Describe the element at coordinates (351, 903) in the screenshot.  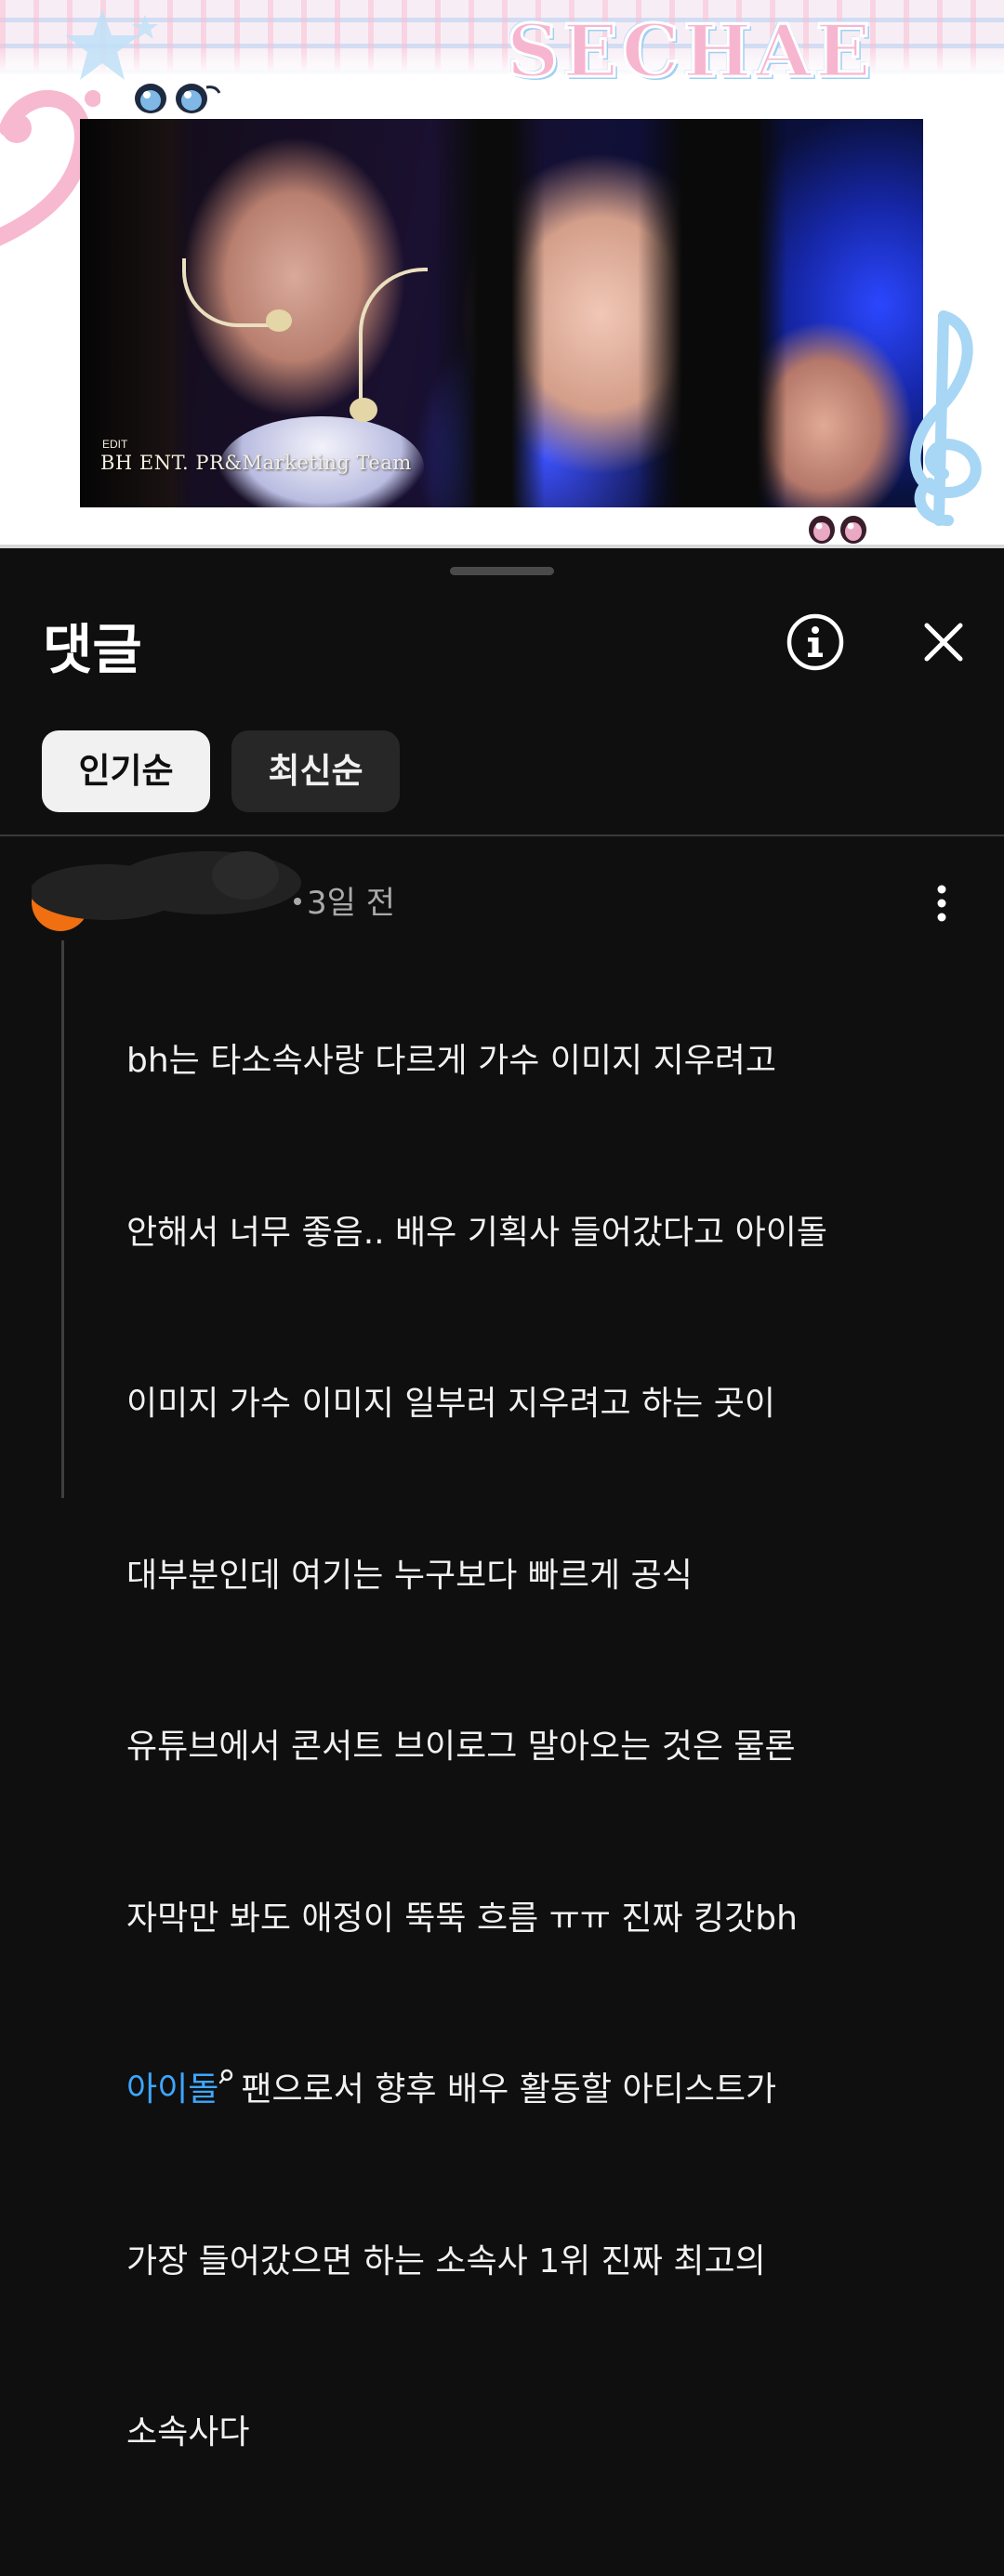
I see `comment-timestamp: 3일 전` at that location.